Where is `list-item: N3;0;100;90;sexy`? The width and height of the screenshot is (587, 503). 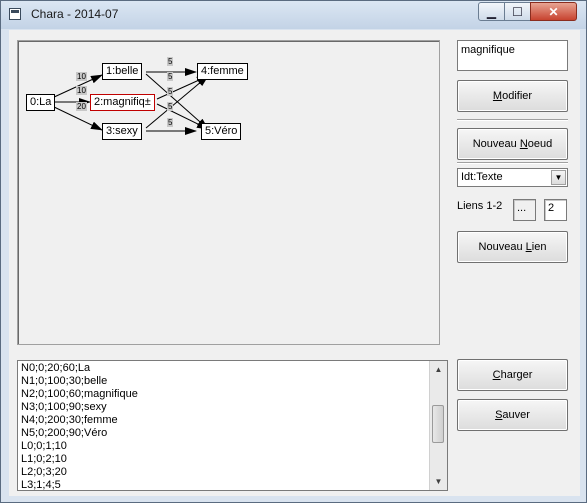 list-item: N3;0;100;90;sexy is located at coordinates (79, 407).